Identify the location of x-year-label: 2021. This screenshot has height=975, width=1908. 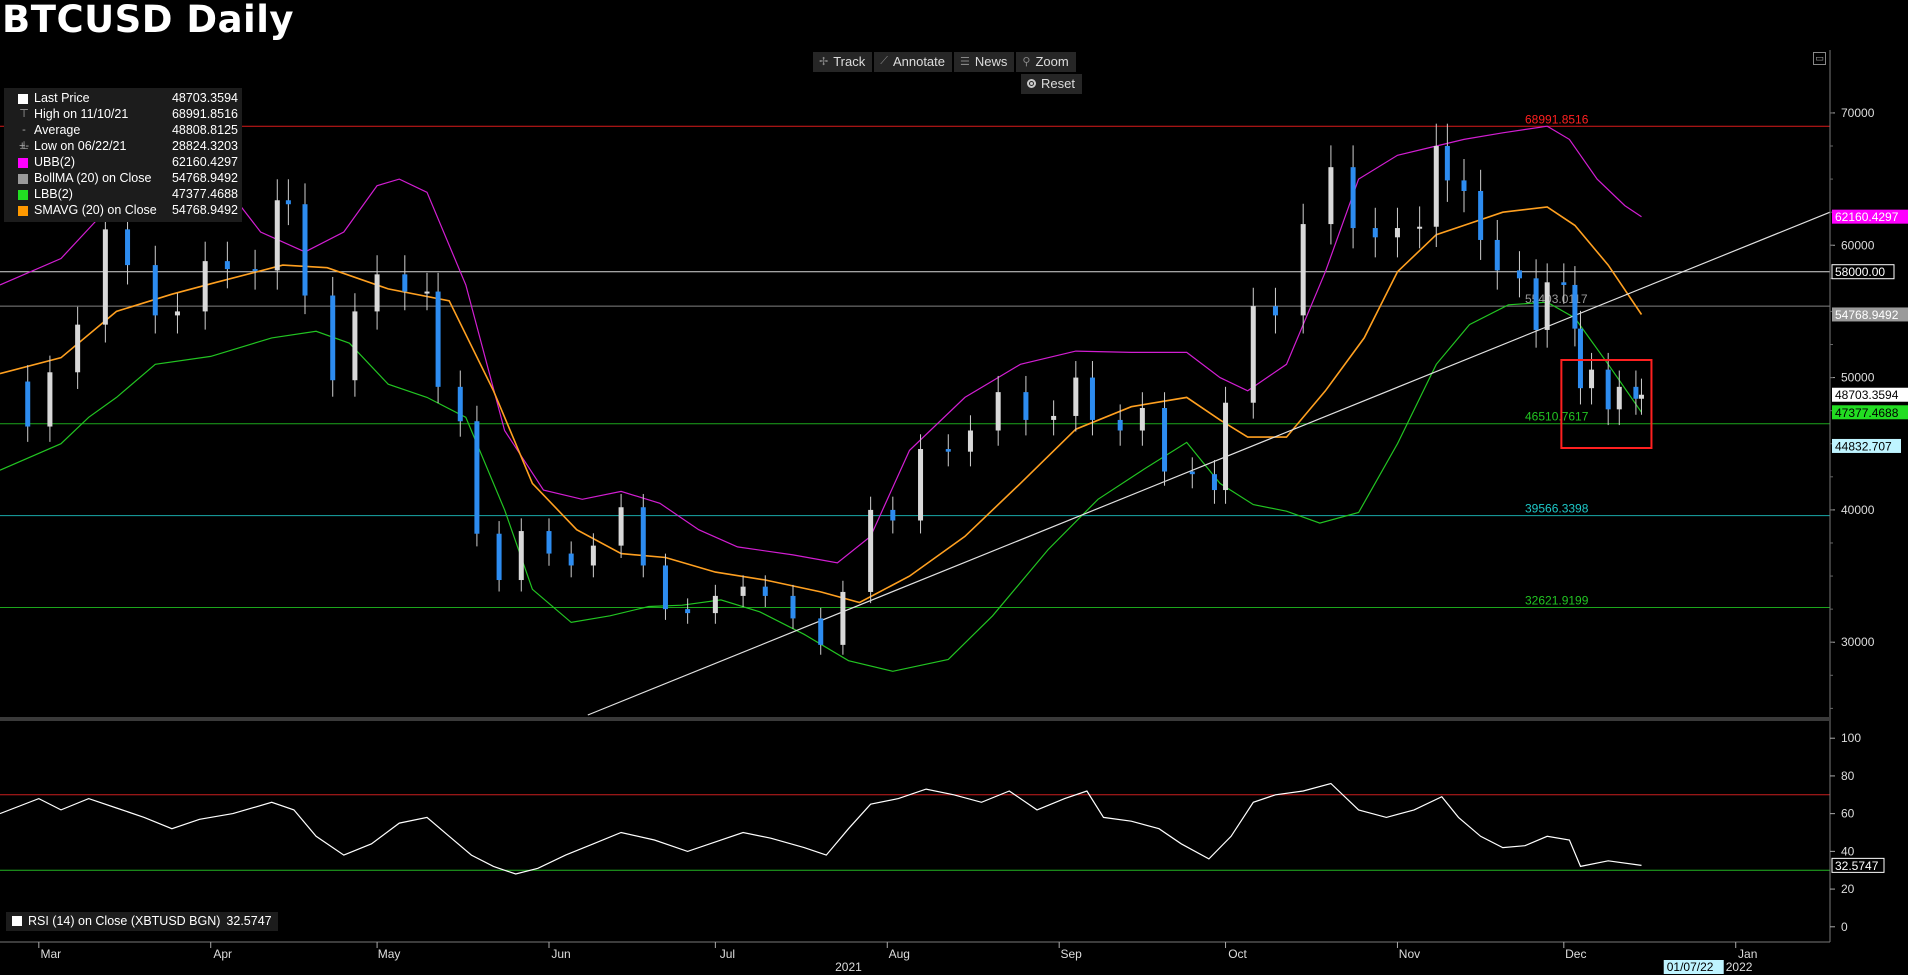
(848, 967).